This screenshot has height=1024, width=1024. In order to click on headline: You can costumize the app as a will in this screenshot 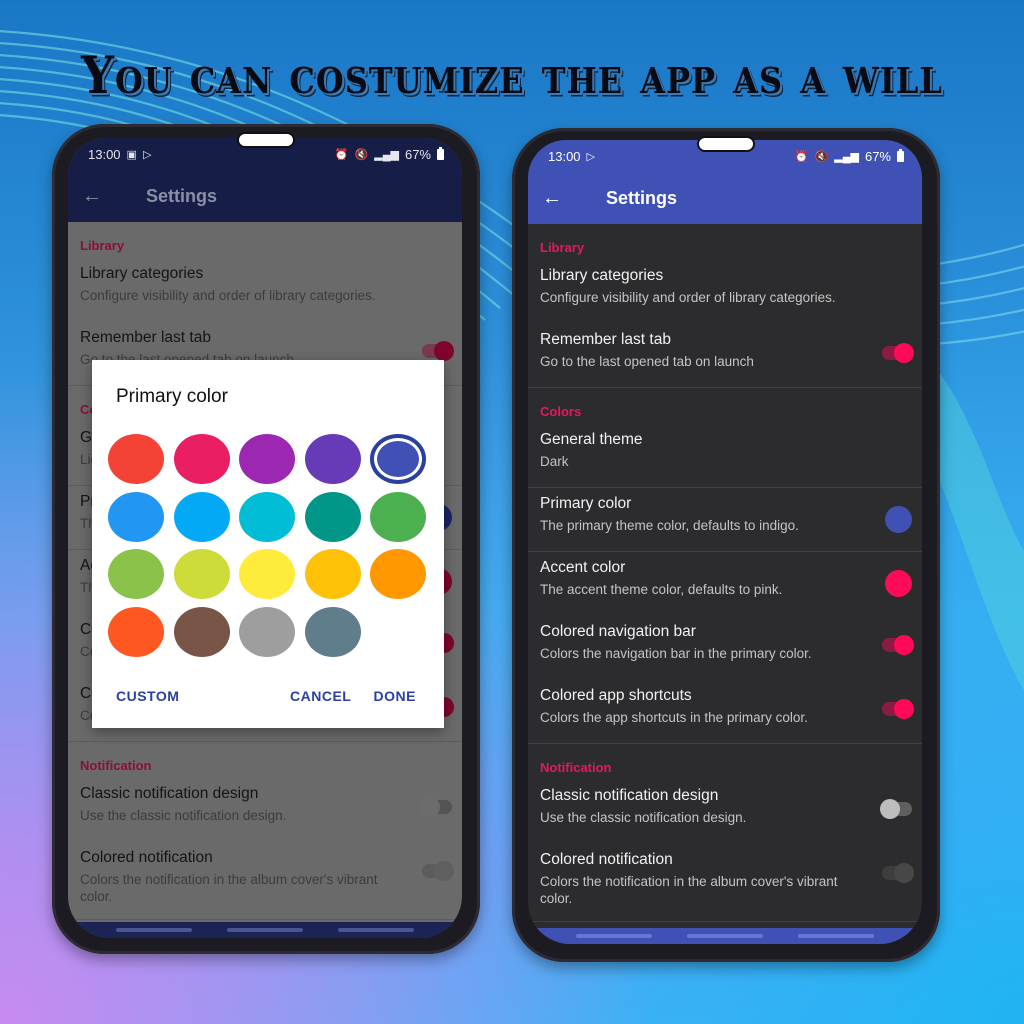, I will do `click(512, 75)`.